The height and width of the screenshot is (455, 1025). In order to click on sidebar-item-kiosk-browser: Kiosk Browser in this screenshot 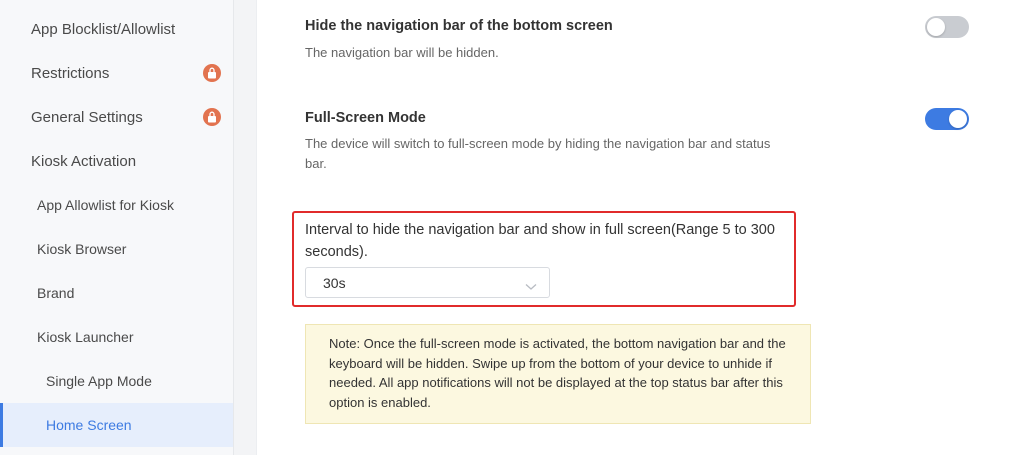, I will do `click(116, 249)`.